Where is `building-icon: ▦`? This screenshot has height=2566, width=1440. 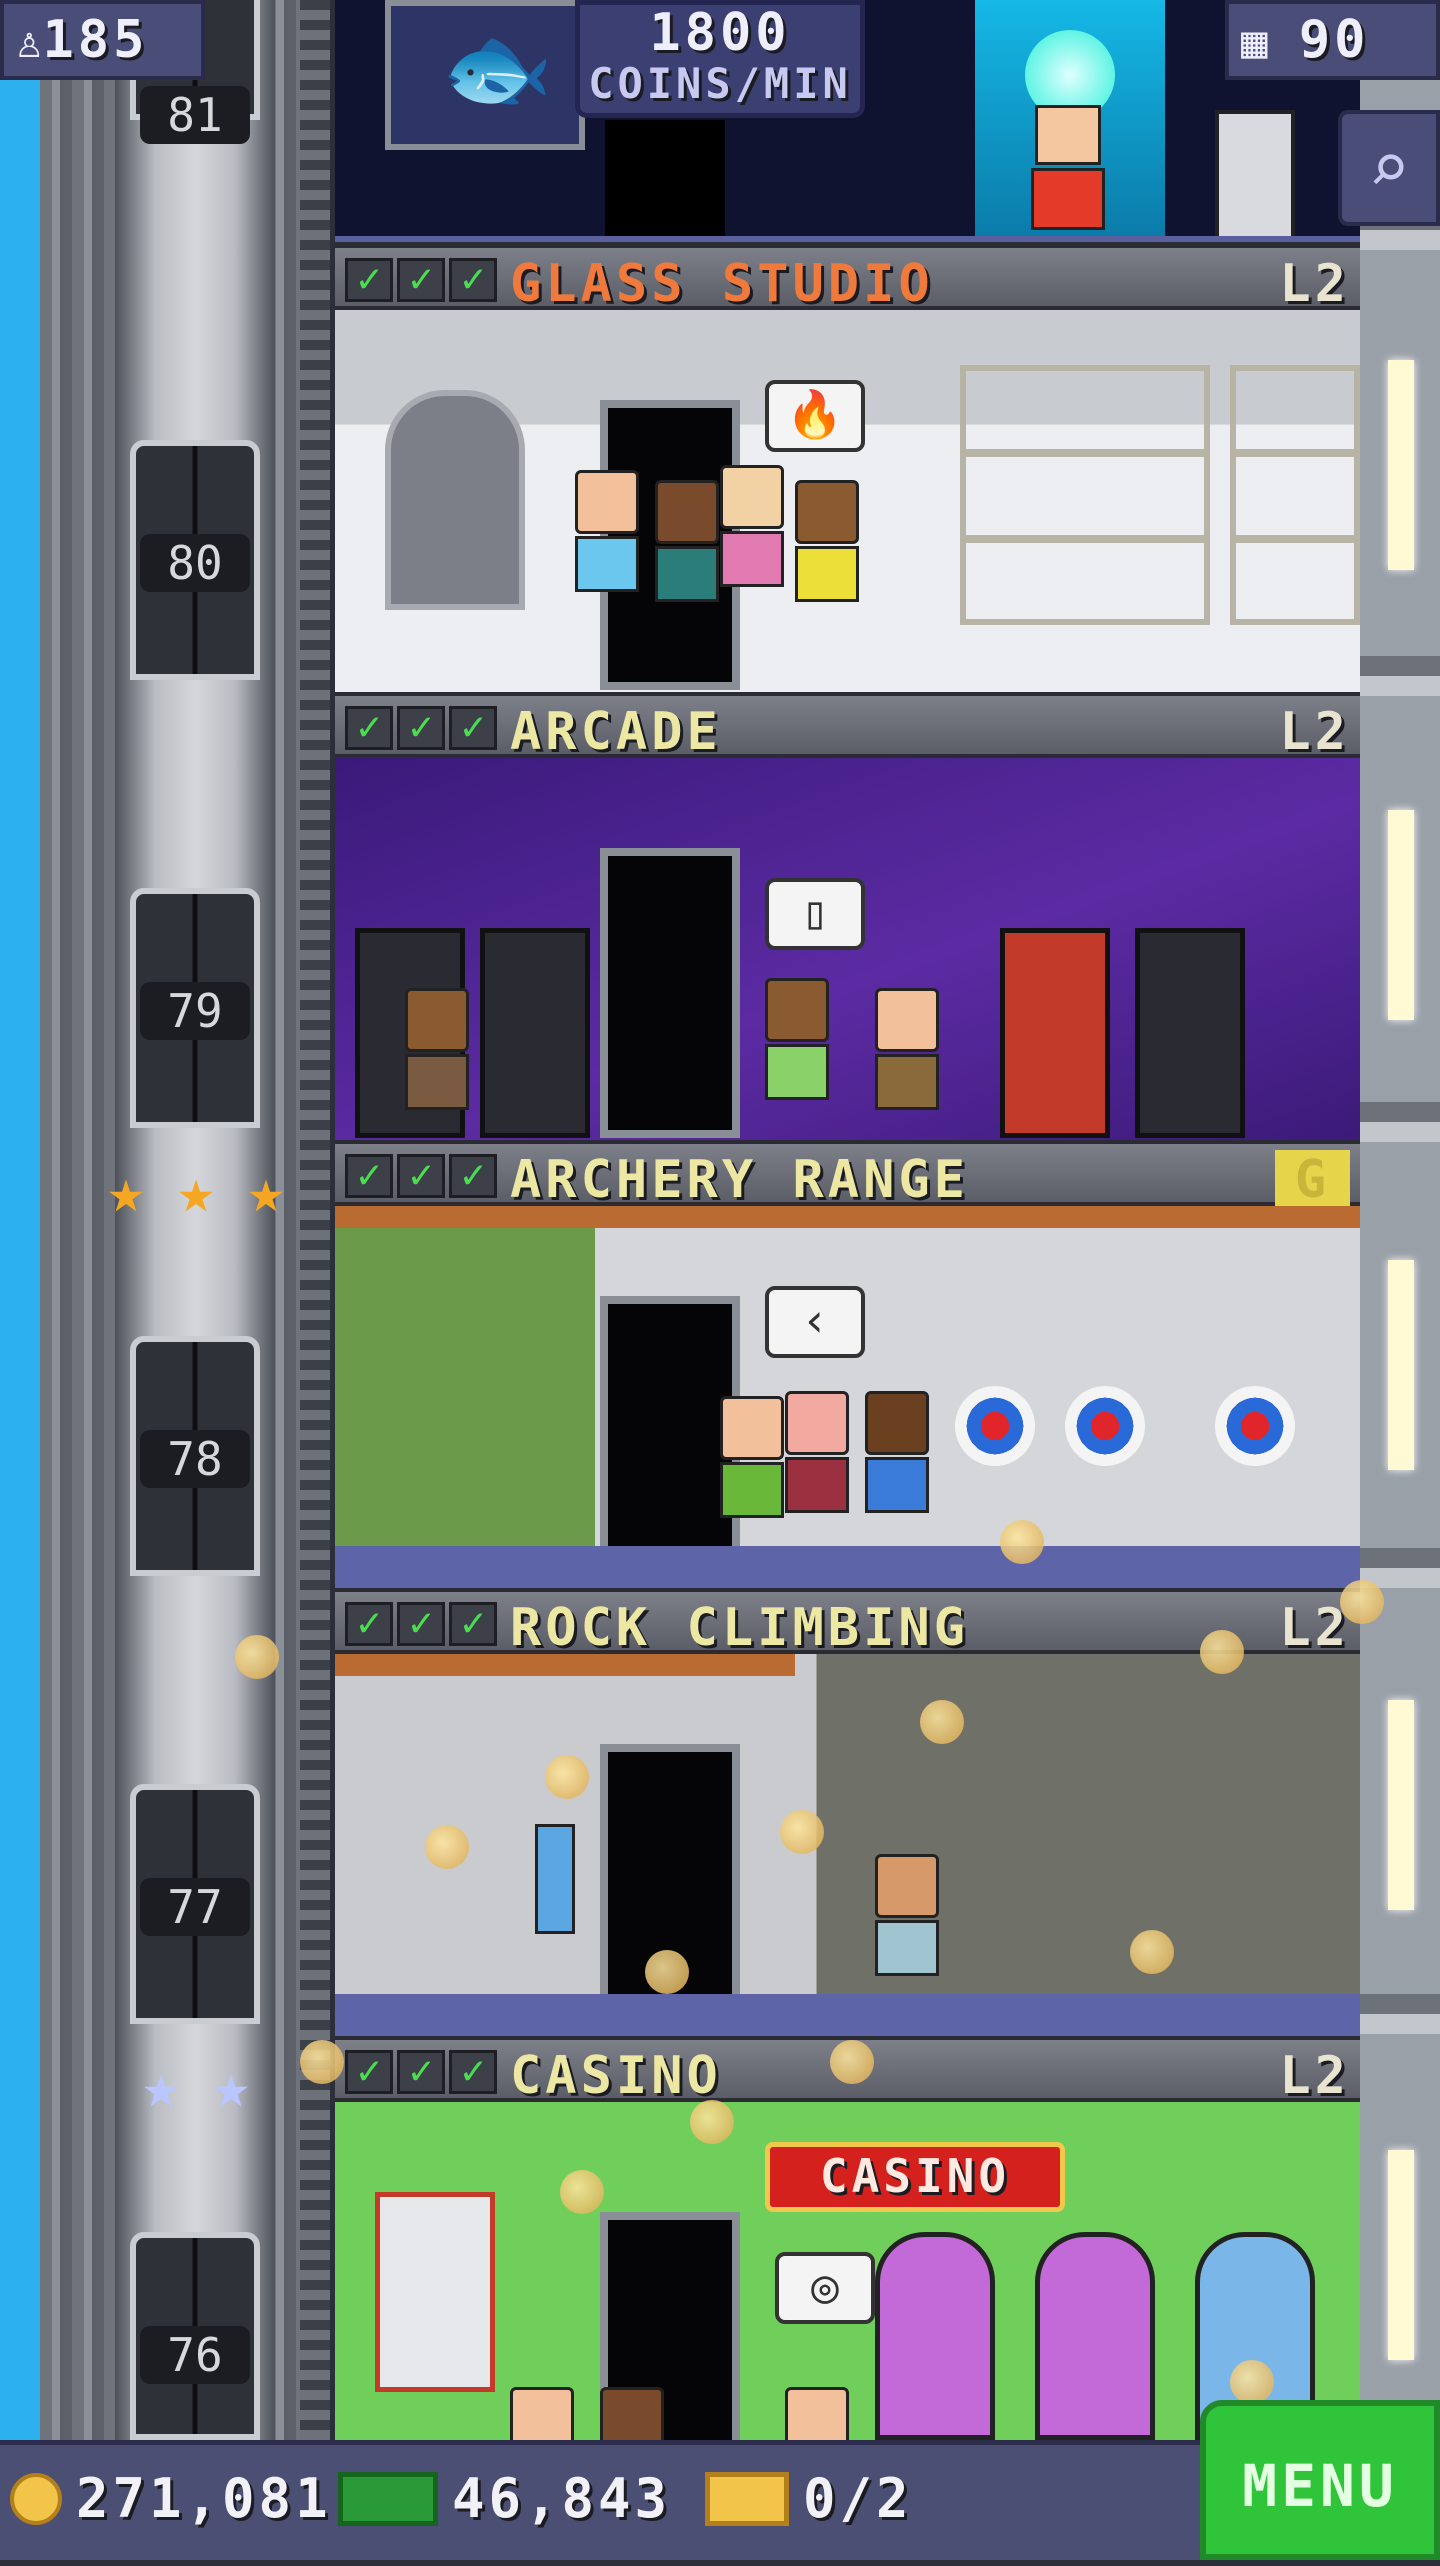 building-icon: ▦ is located at coordinates (1254, 42).